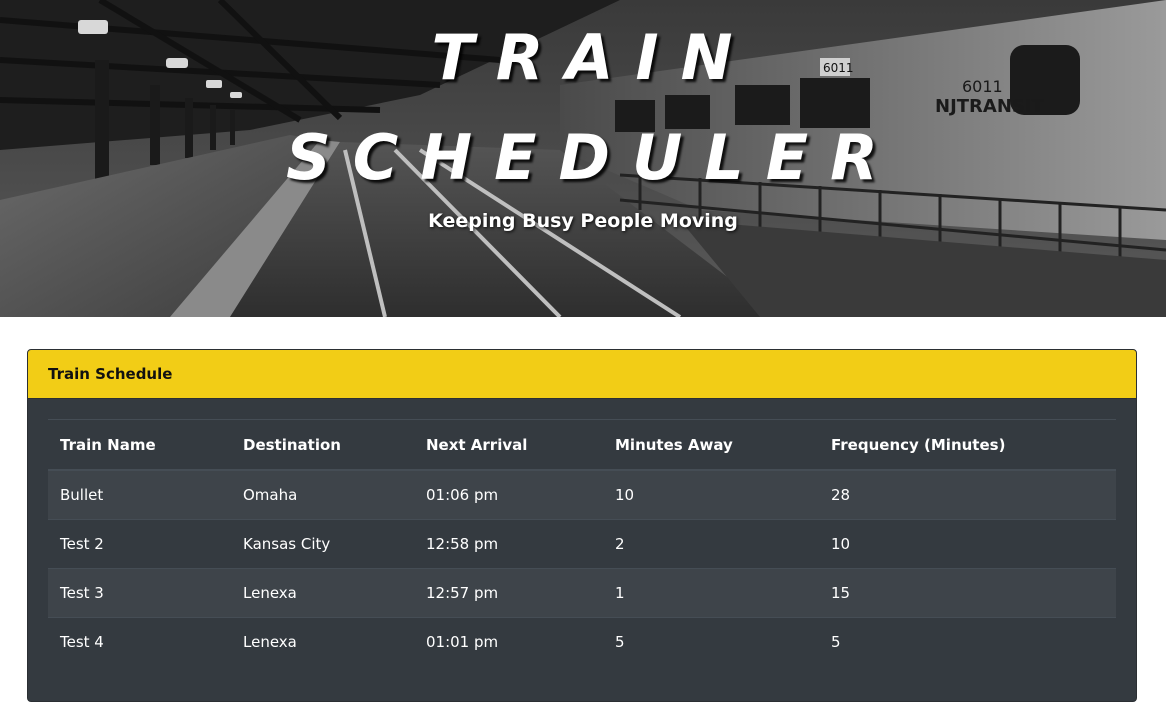 Image resolution: width=1166 pixels, height=704 pixels. Describe the element at coordinates (711, 544) in the screenshot. I see `cell-minutes-away: 2` at that location.